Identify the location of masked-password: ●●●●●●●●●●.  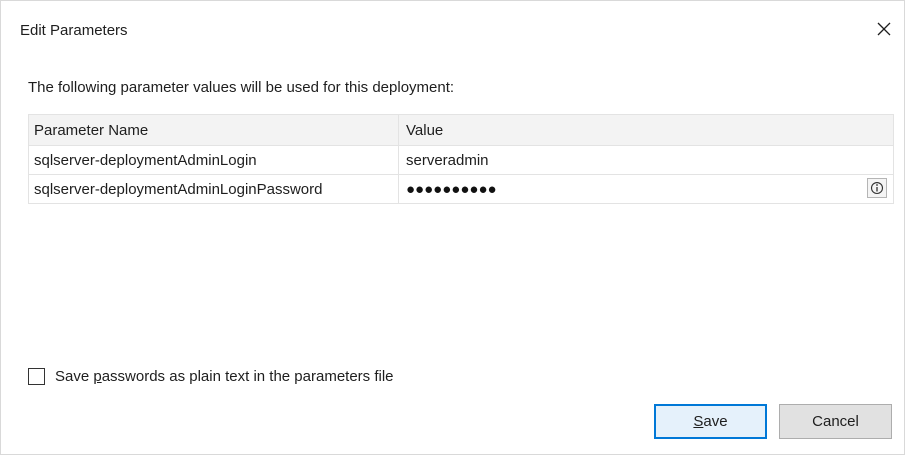
(451, 189).